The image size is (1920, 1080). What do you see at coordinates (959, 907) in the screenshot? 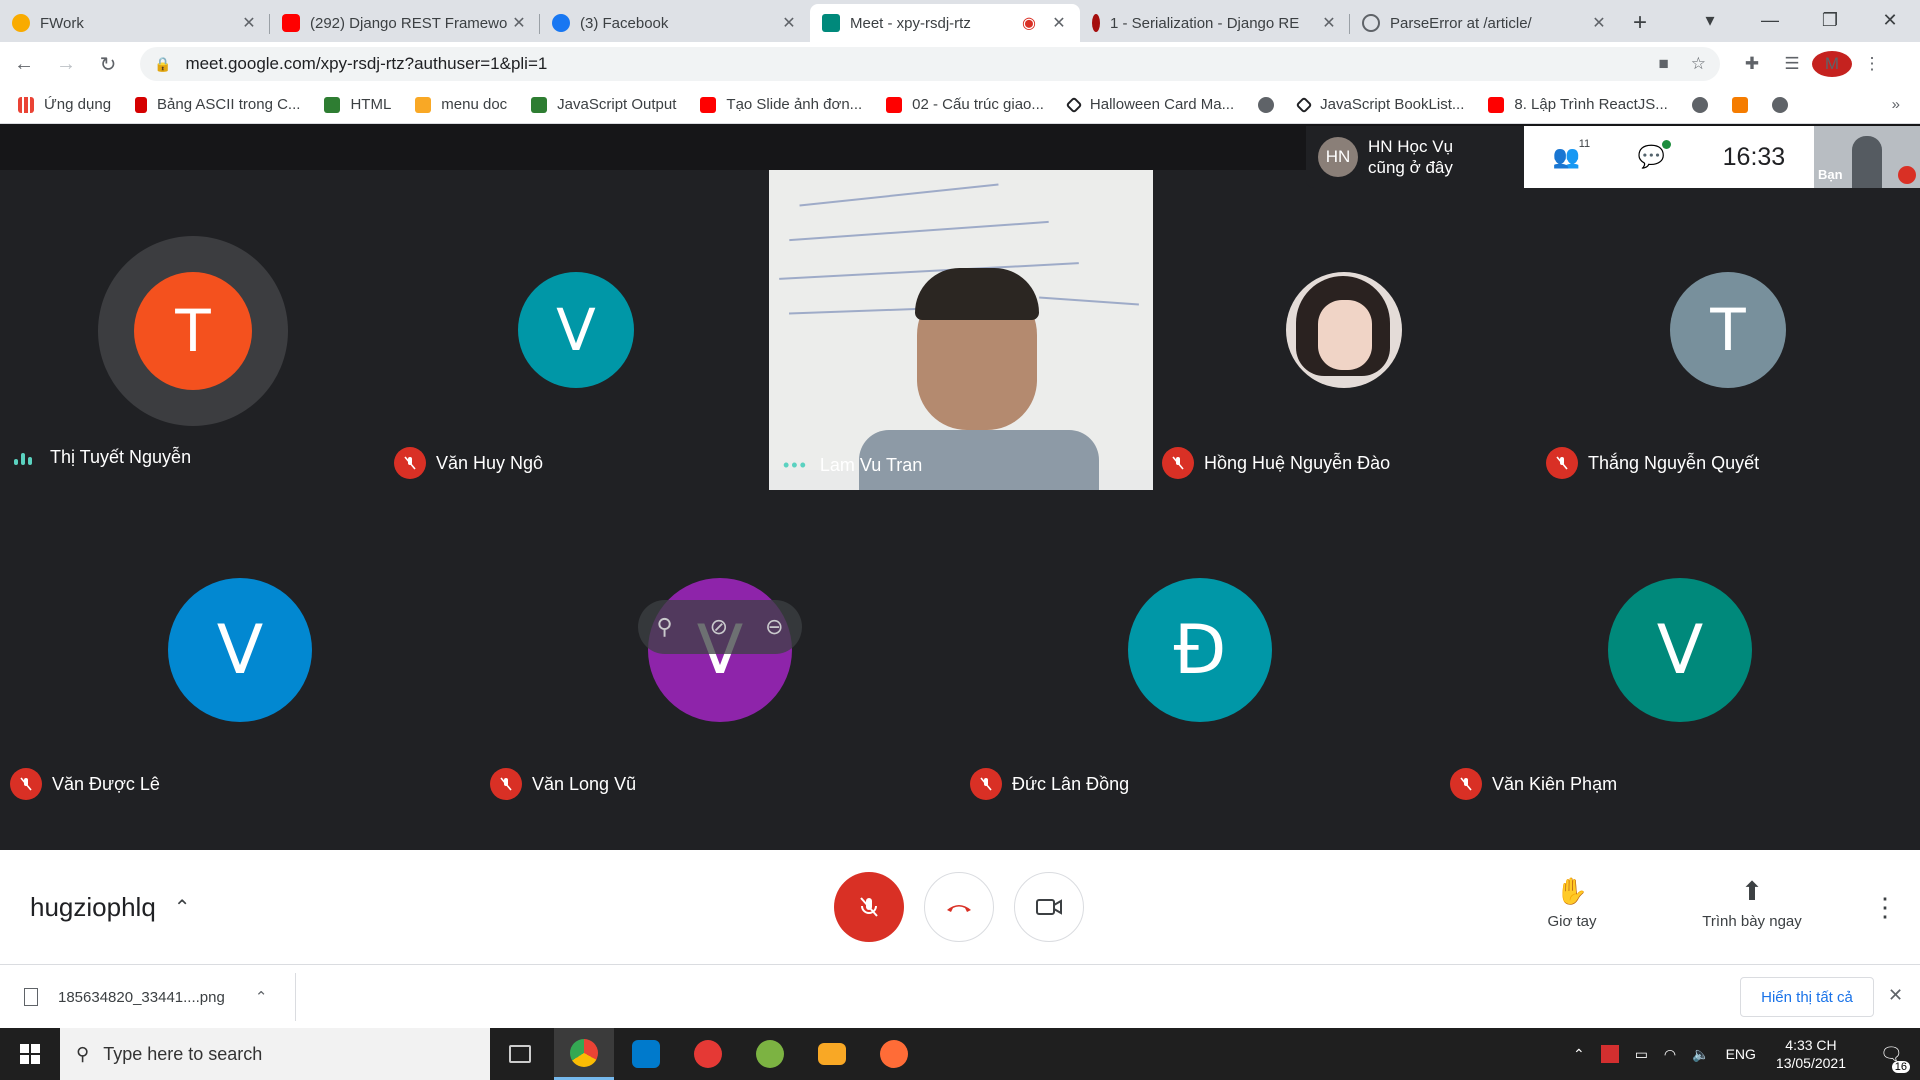
I see `leave-call-button` at bounding box center [959, 907].